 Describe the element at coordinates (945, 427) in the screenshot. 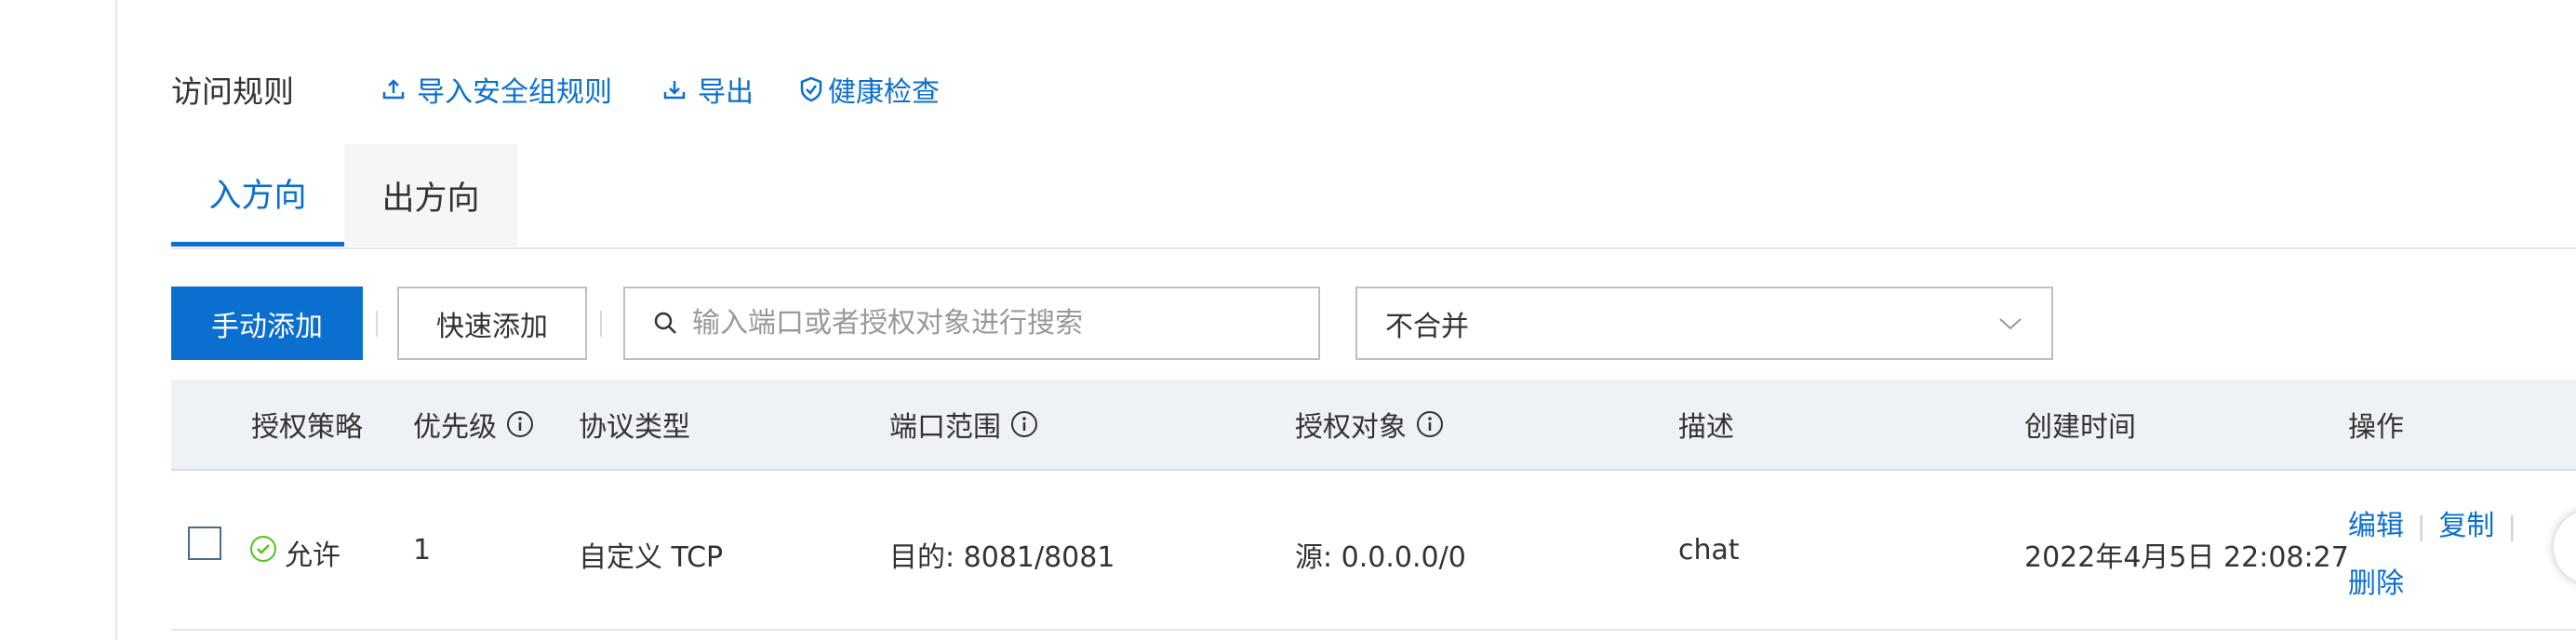

I see `column-label: 端口范围` at that location.